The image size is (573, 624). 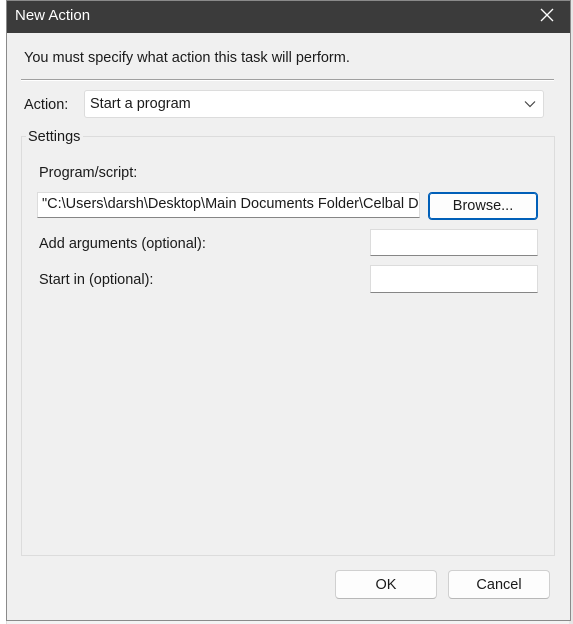 I want to click on action-dropdown-value: Start a program, so click(x=140, y=104).